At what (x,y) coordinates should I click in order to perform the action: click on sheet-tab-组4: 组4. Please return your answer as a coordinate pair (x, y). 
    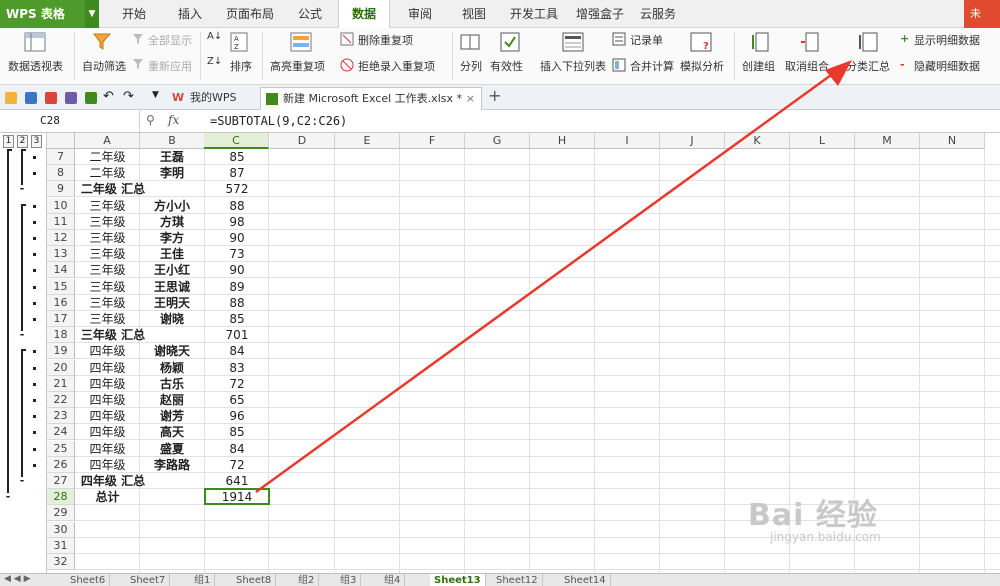
    Looking at the image, I should click on (393, 580).